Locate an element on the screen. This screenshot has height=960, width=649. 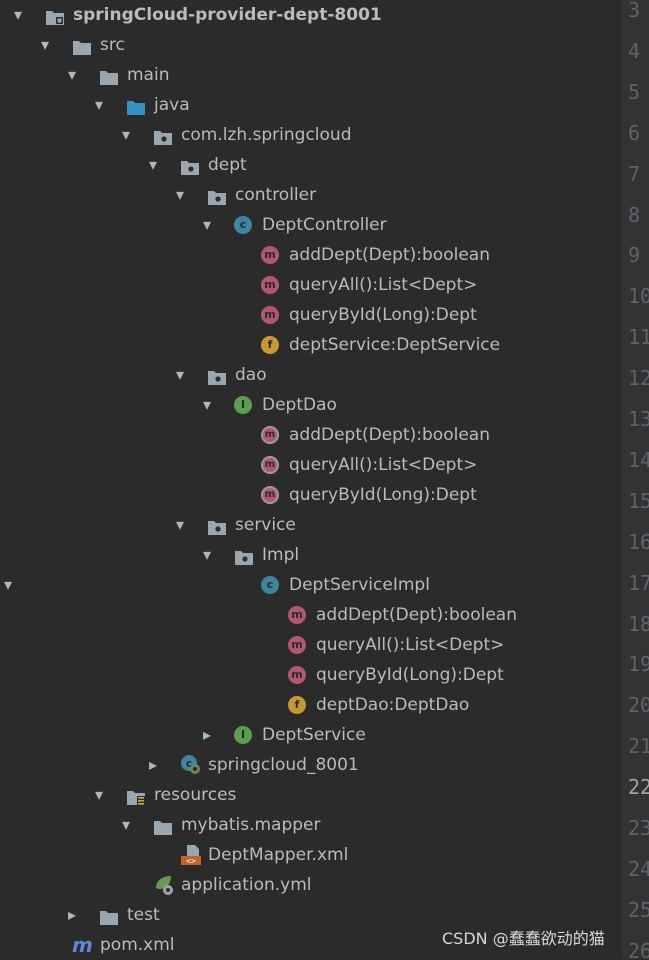
tree-node: ▾ c DeptServiceImpl is located at coordinates (311, 585).